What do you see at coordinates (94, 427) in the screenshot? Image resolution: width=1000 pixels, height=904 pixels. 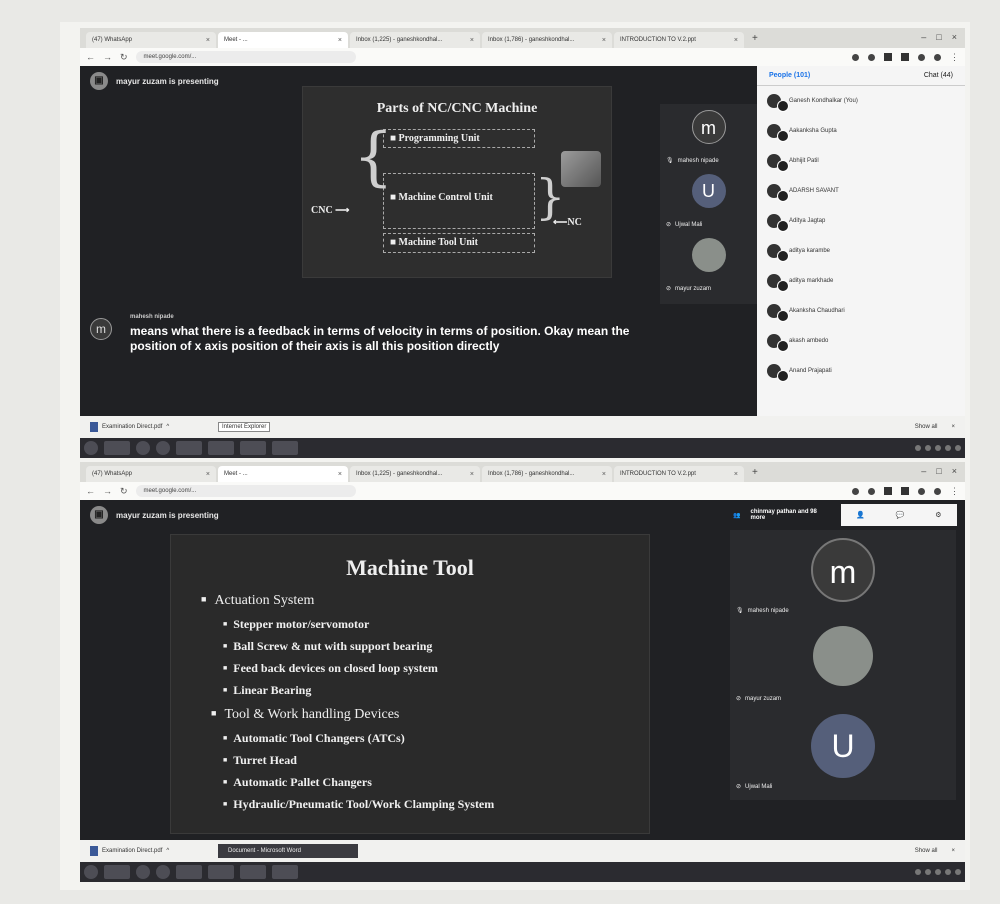 I see `pdf-icon` at bounding box center [94, 427].